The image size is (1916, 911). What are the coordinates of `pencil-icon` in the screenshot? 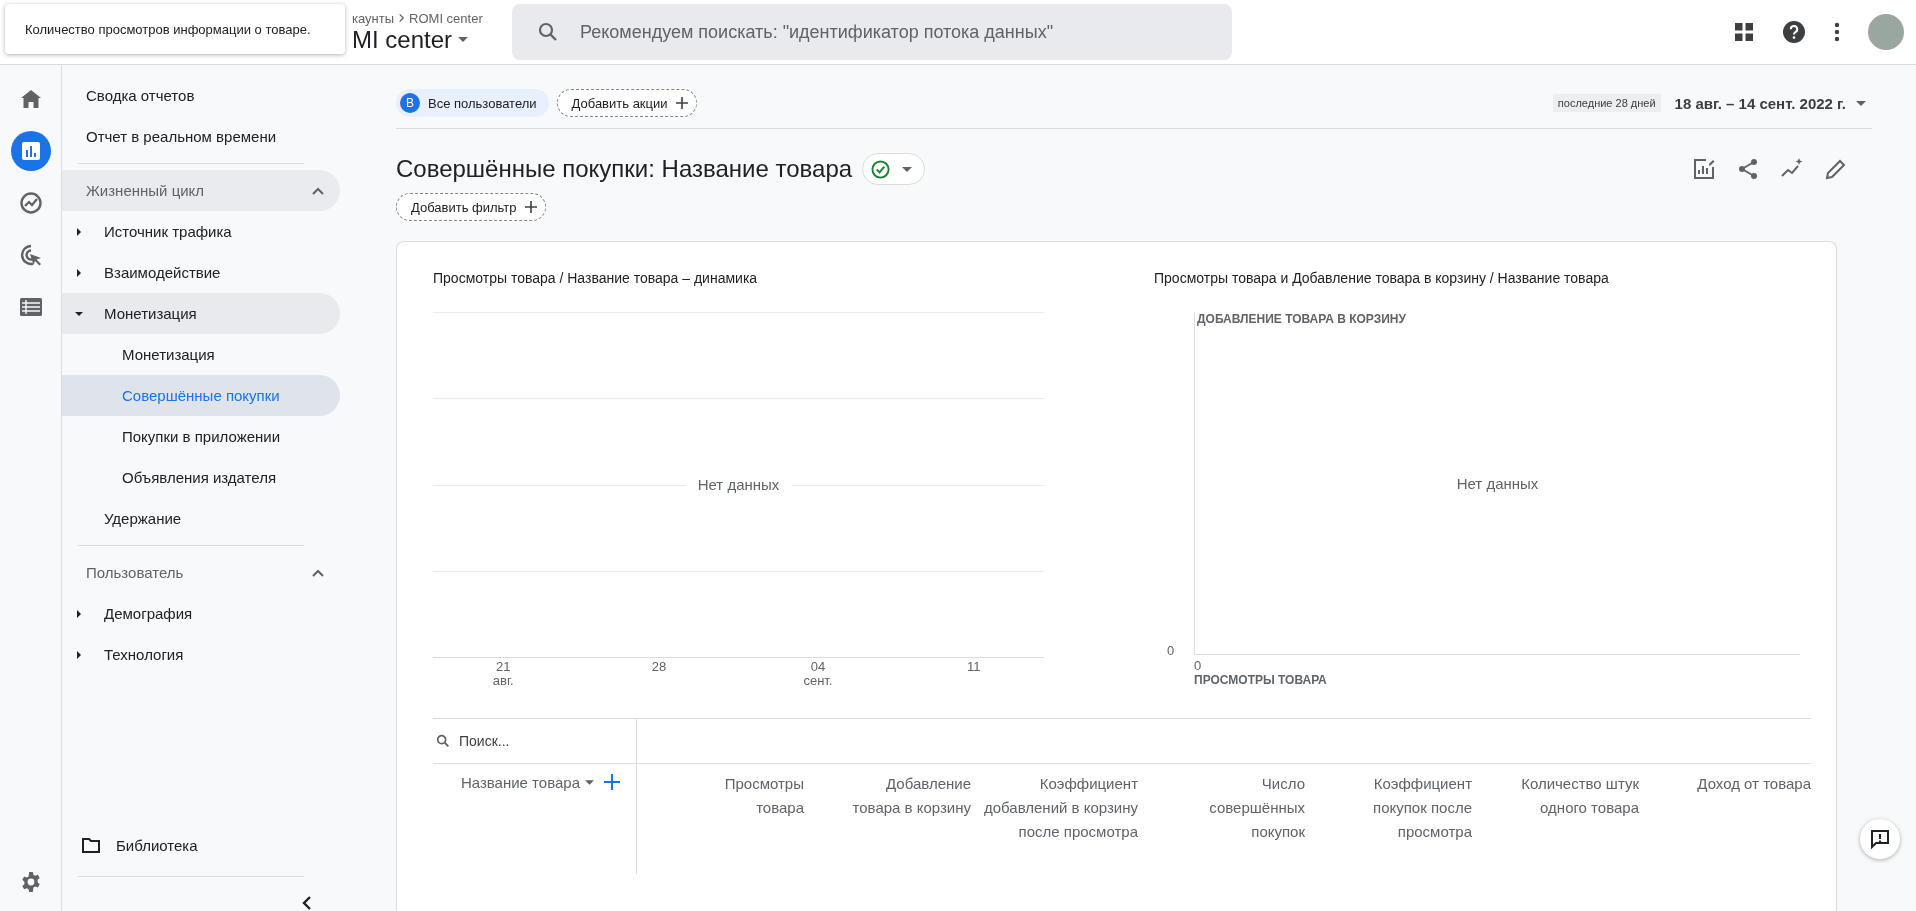 It's located at (1836, 169).